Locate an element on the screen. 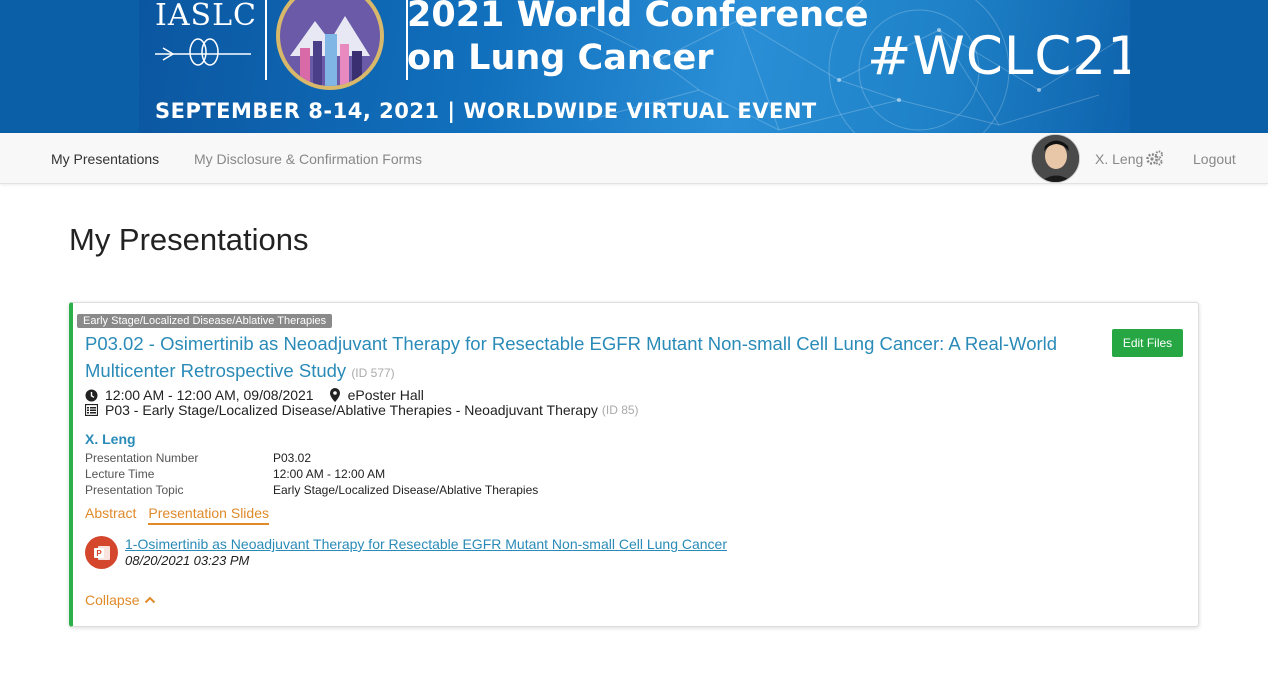  conference-title-line2: on Lung Cancer is located at coordinates (560, 58).